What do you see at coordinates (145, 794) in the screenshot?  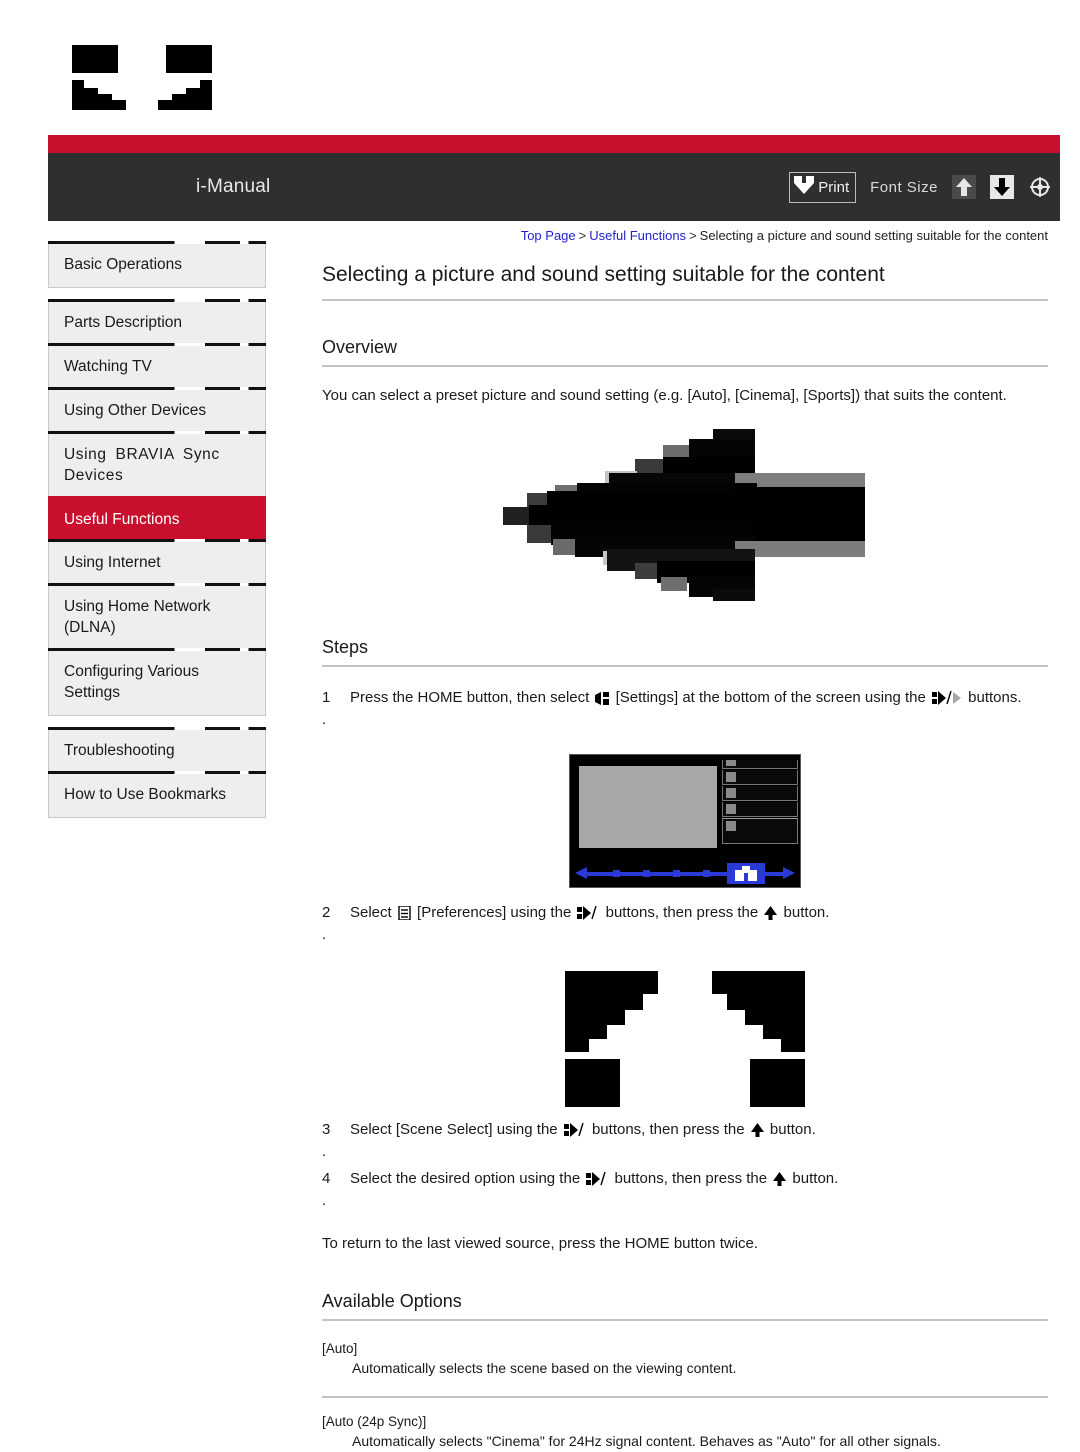 I see `sidebar-item-label: How to Use Bookmarks` at bounding box center [145, 794].